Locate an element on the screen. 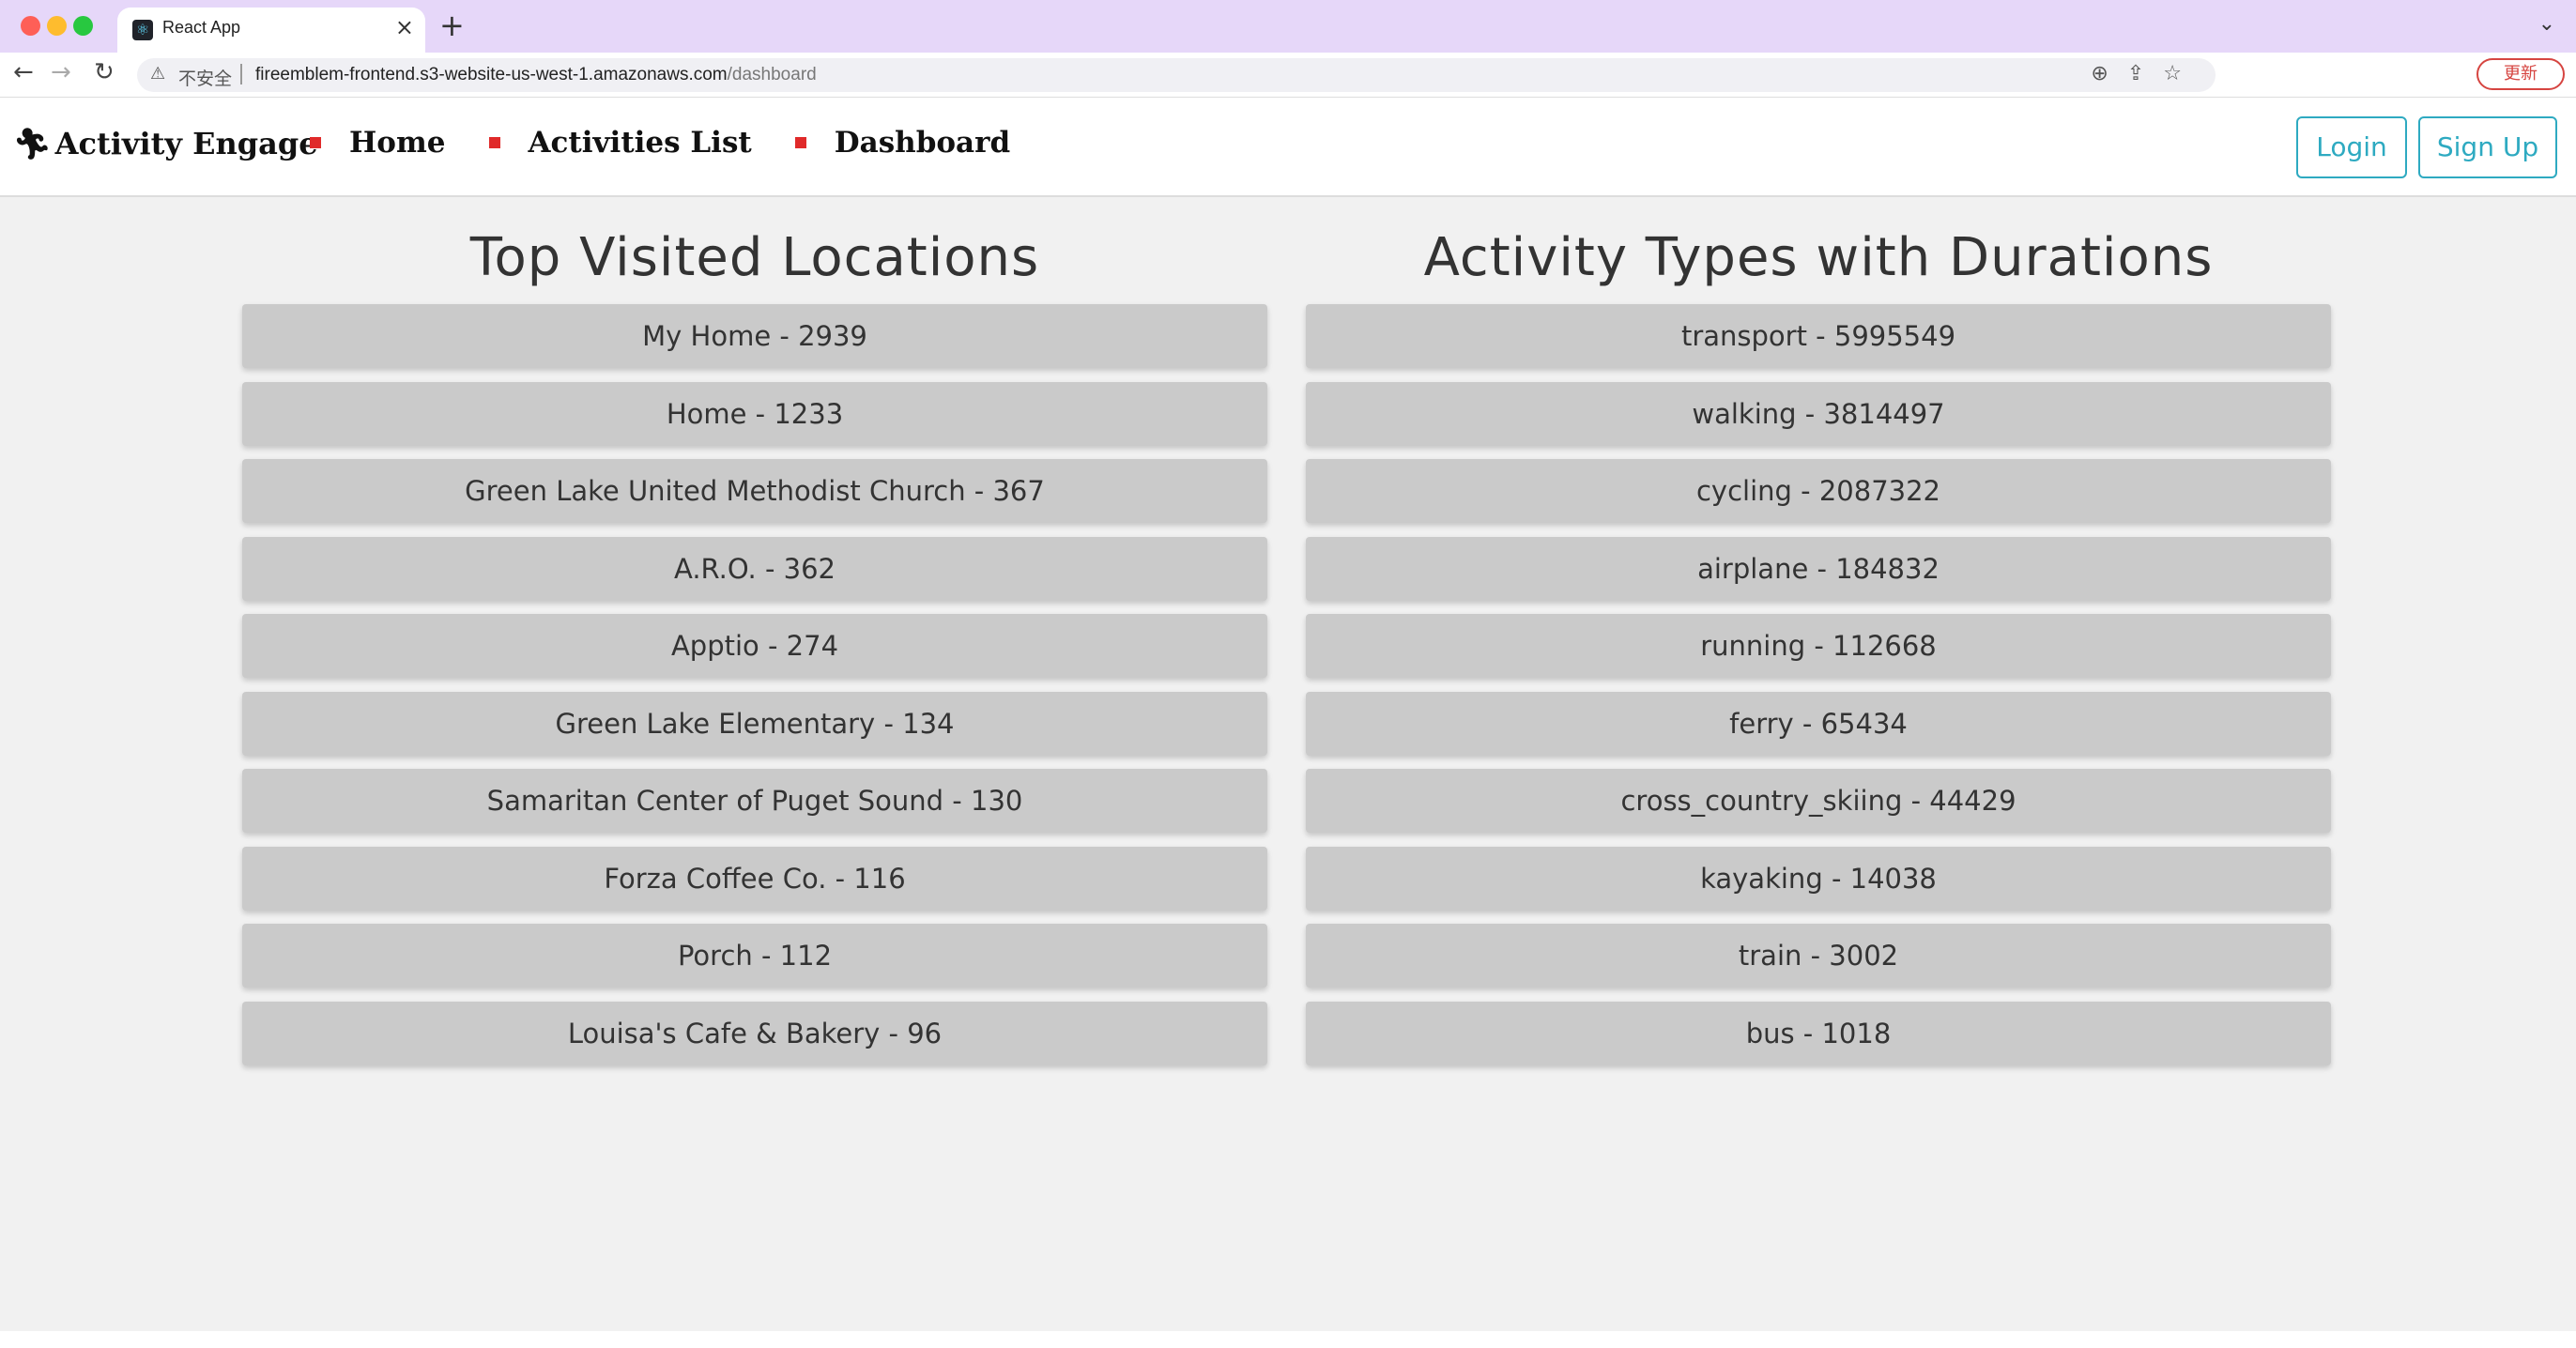  activity-item: ferry - 65434 is located at coordinates (1819, 724).